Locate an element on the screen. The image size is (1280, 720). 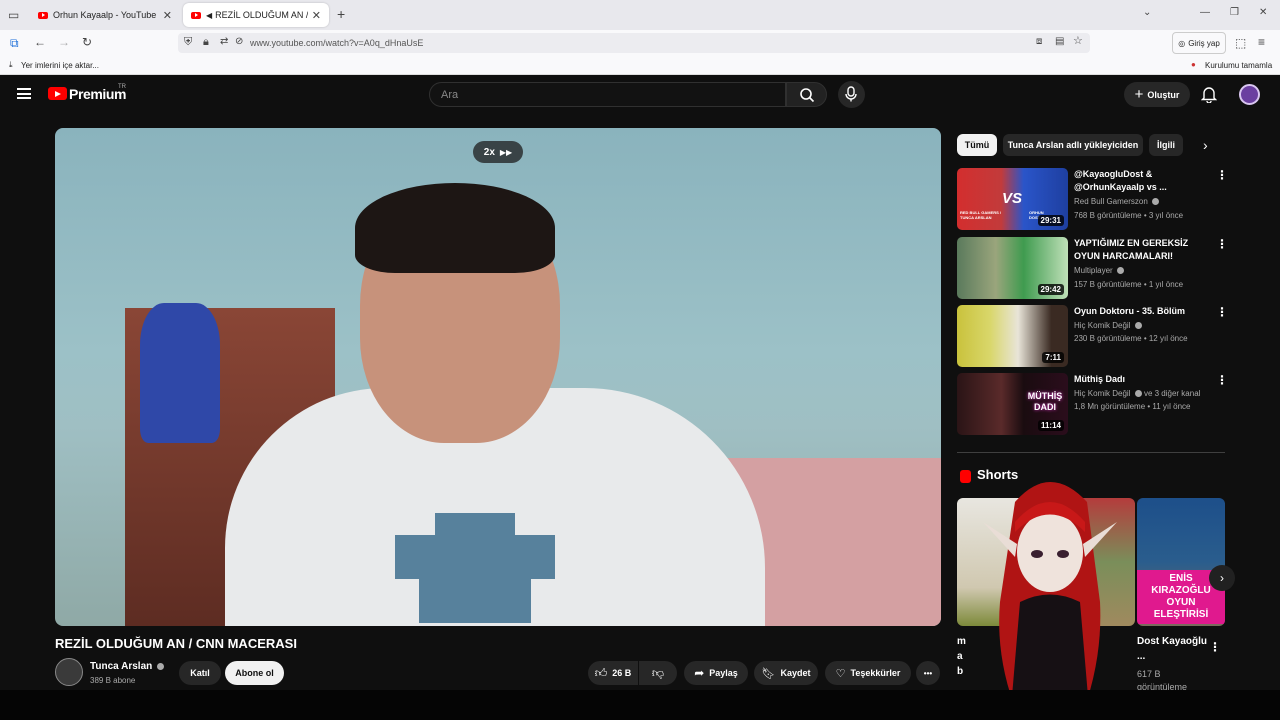
thumbnail-vs-text: VS is located at coordinates (1012, 198).